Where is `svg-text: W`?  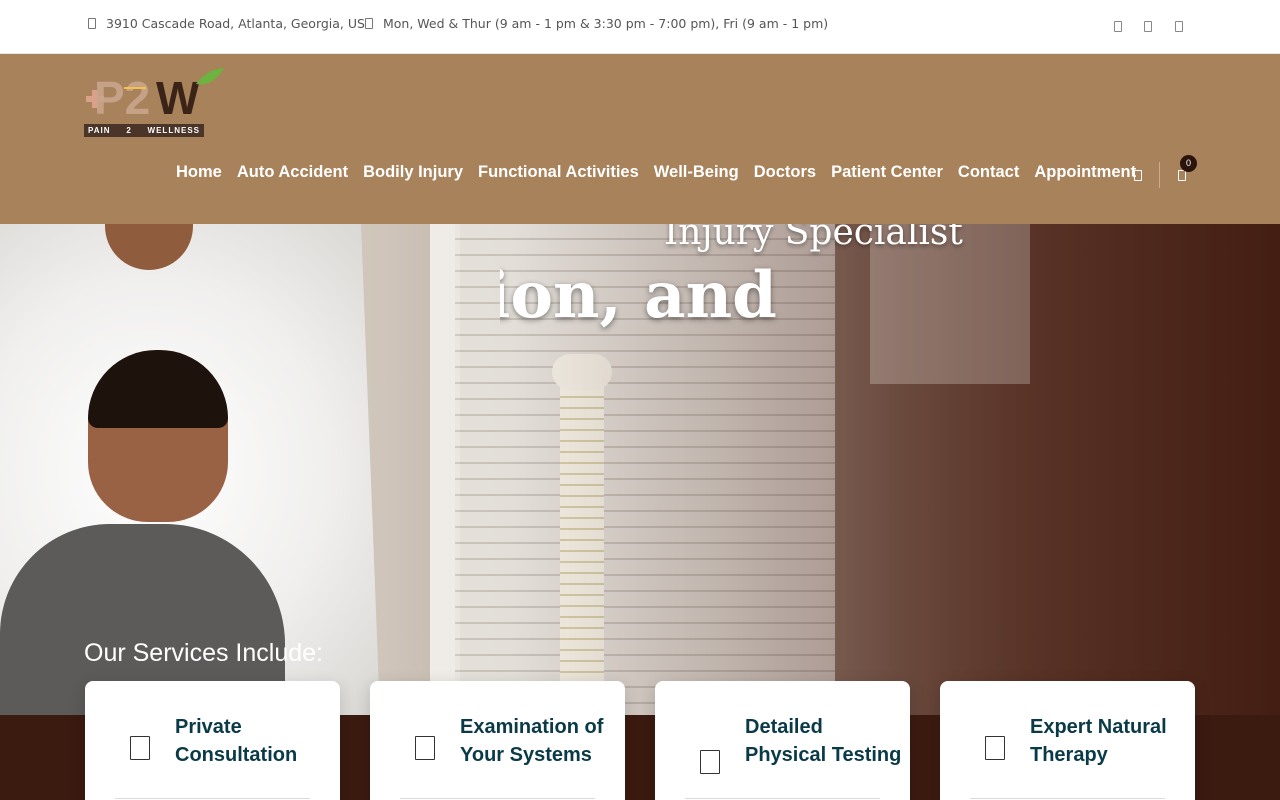 svg-text: W is located at coordinates (178, 98).